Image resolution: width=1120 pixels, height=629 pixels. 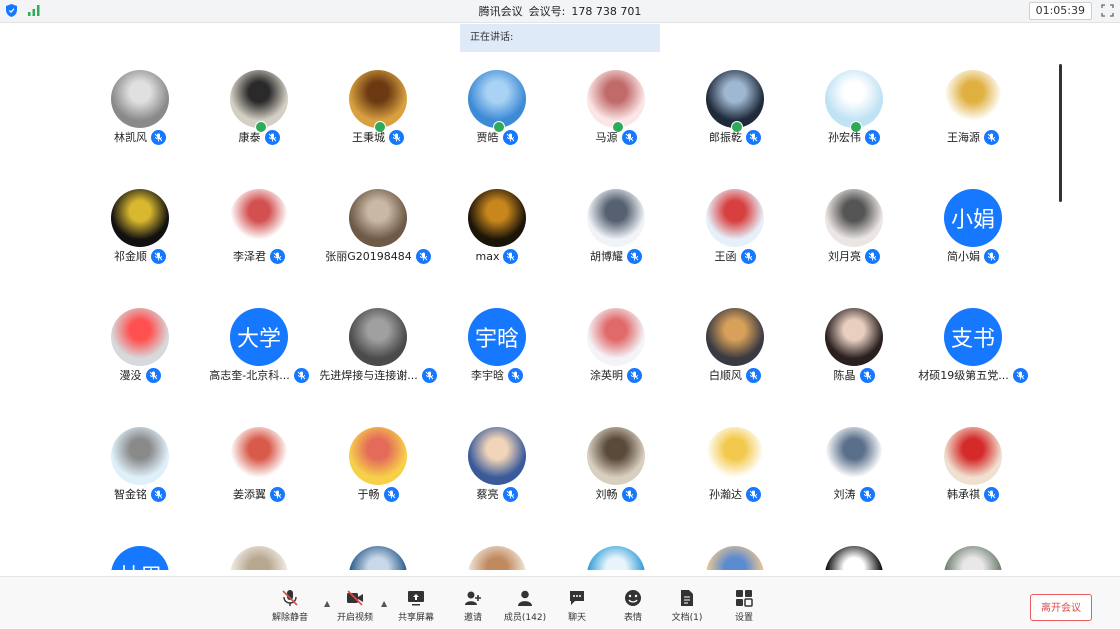 I want to click on participant-name: max, so click(x=487, y=256).